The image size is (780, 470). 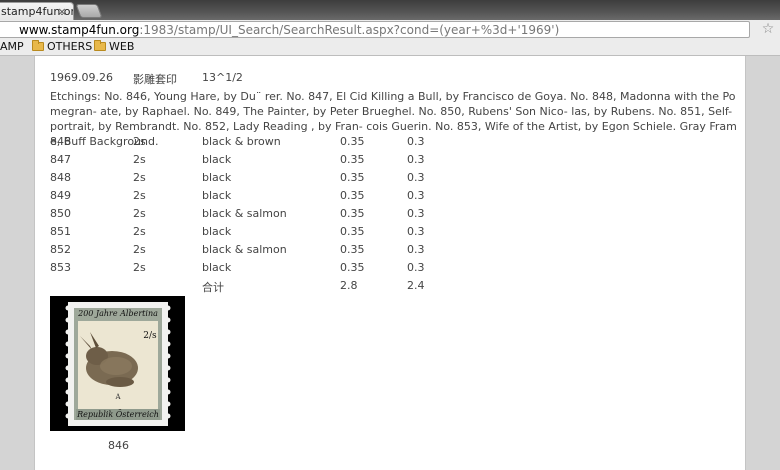 What do you see at coordinates (60, 159) in the screenshot?
I see `cell-number: 847` at bounding box center [60, 159].